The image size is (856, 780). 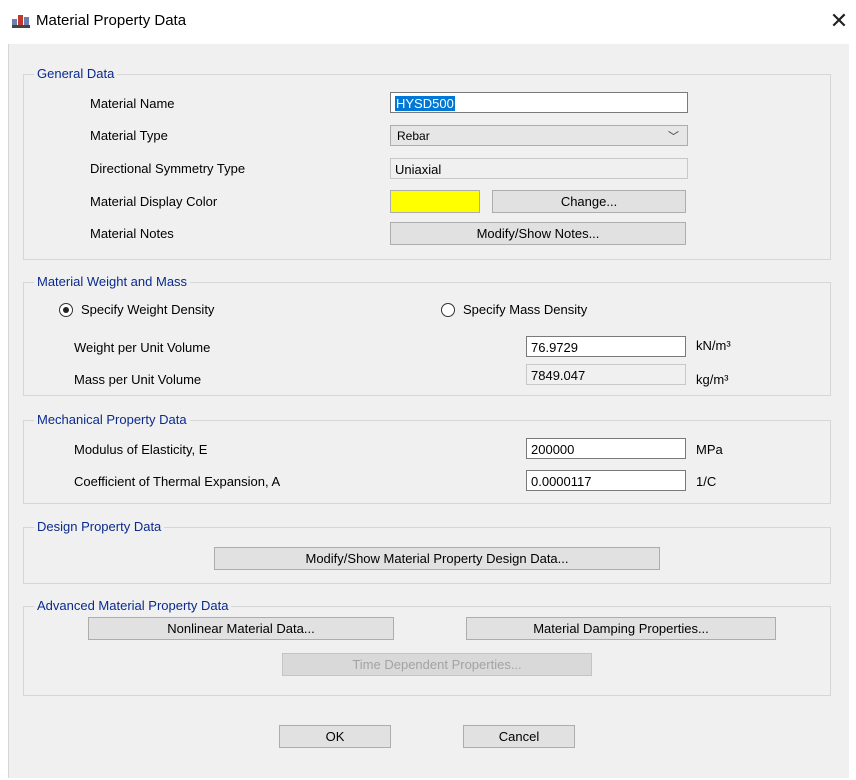 I want to click on ok-button: OK, so click(x=335, y=736).